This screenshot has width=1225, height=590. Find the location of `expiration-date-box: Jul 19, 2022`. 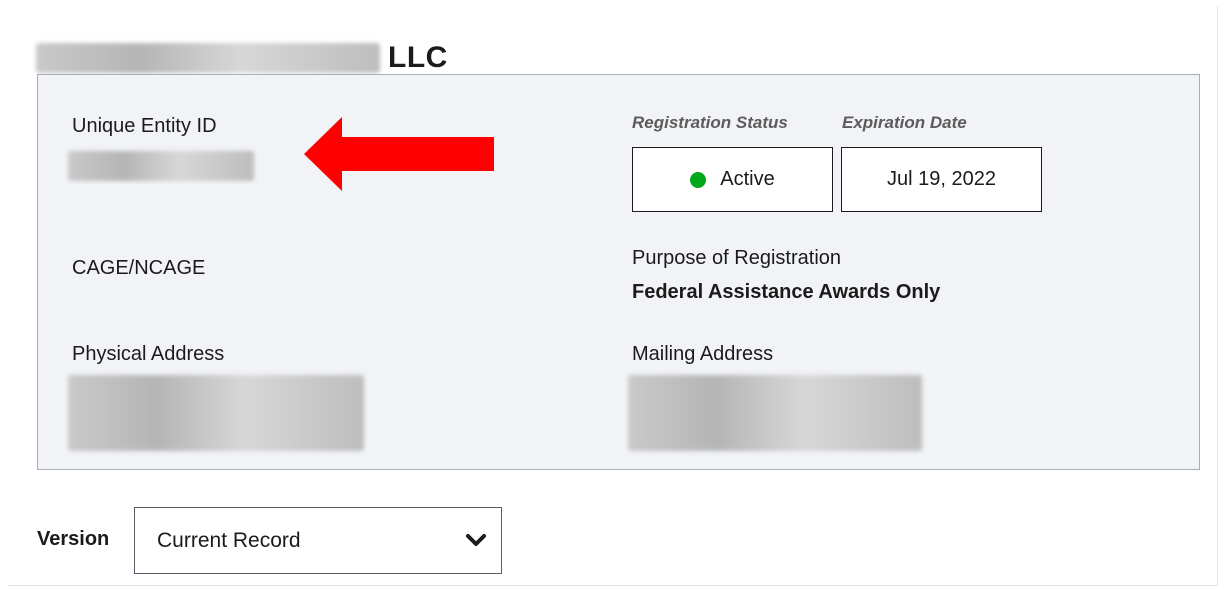

expiration-date-box: Jul 19, 2022 is located at coordinates (941, 179).